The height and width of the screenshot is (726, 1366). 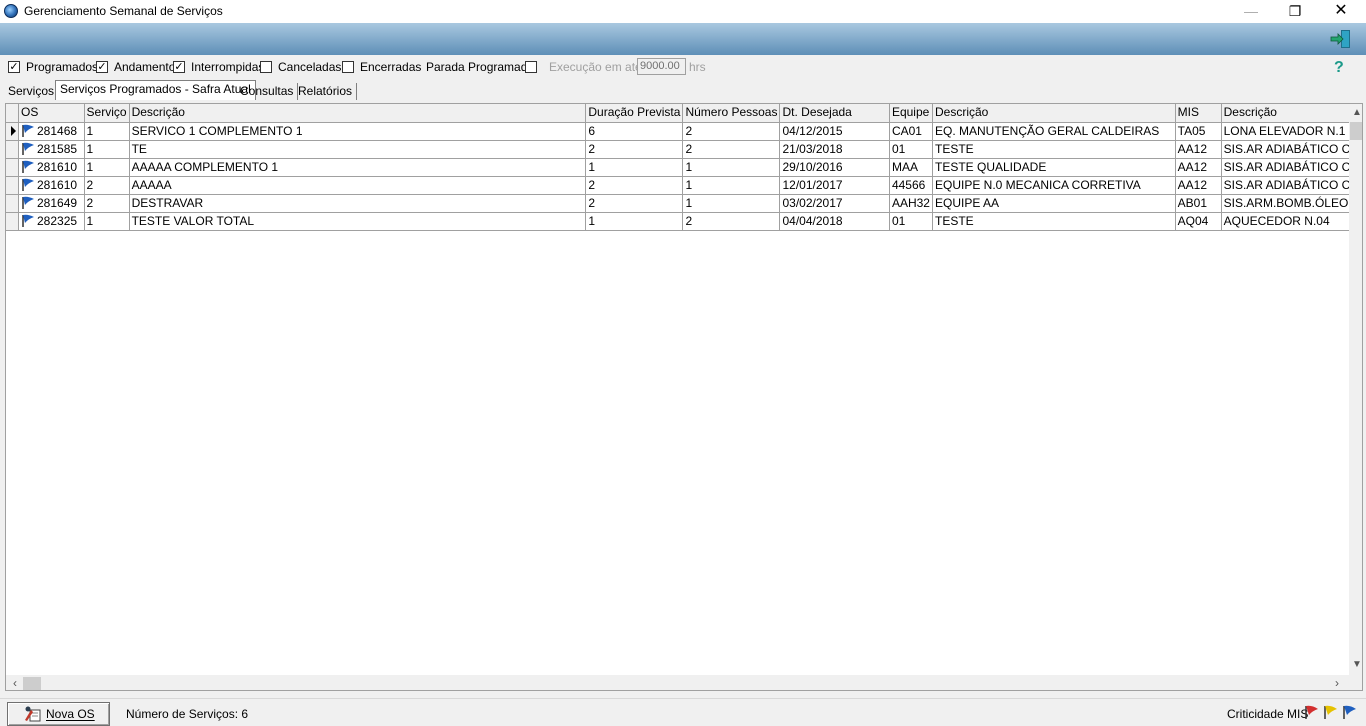 What do you see at coordinates (911, 203) in the screenshot?
I see `cell-equipe: AAH32` at bounding box center [911, 203].